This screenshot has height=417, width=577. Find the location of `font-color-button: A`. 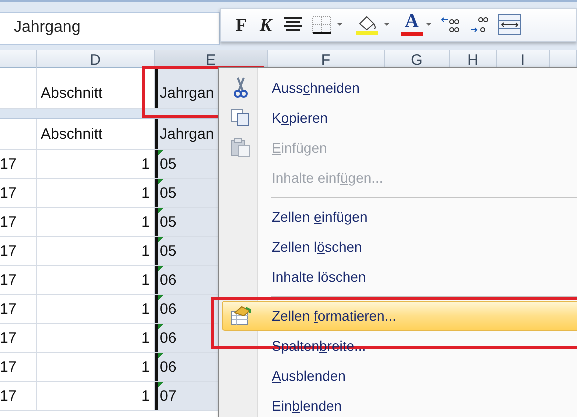

font-color-button: A is located at coordinates (417, 25).